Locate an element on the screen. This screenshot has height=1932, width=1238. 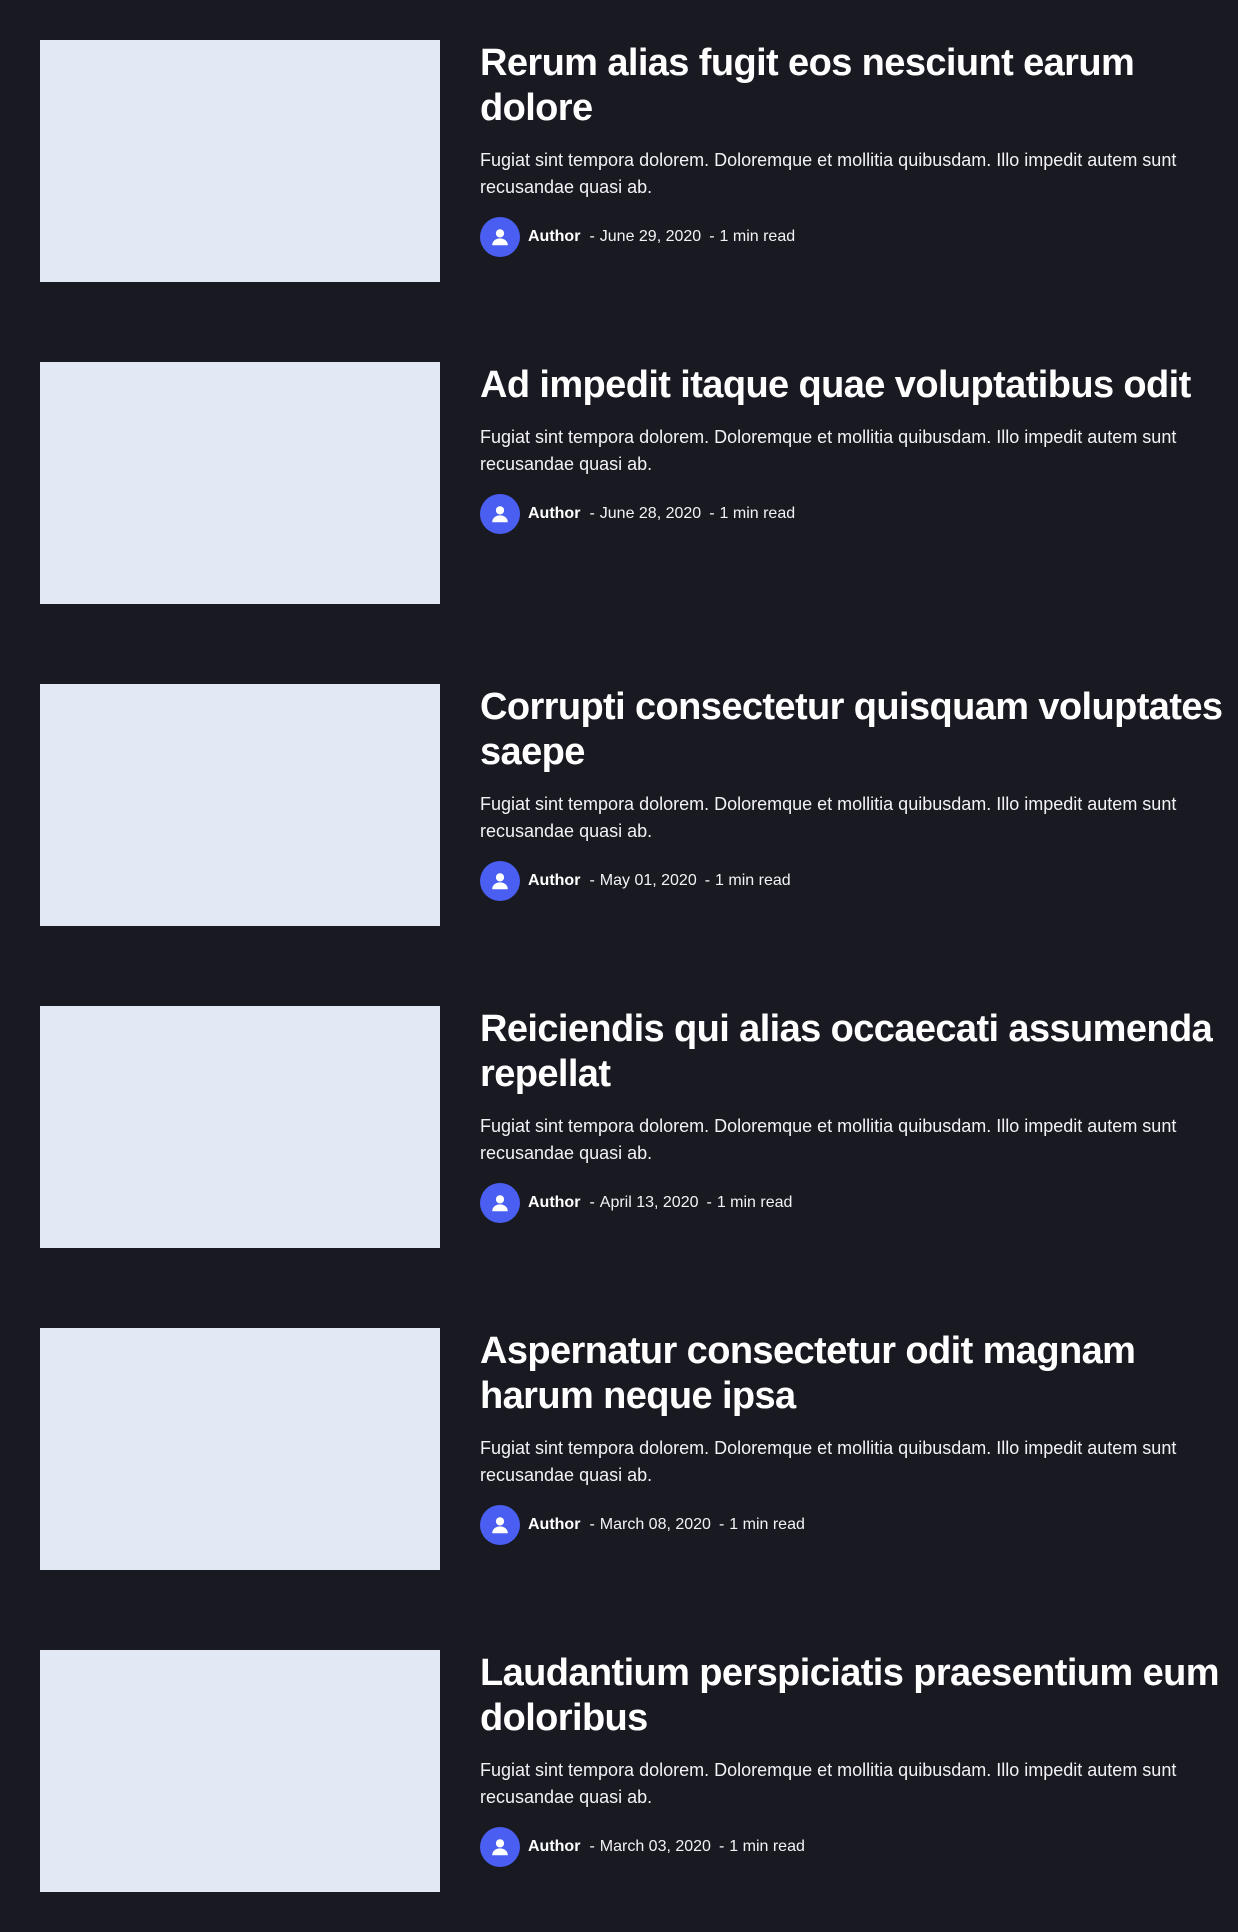
post-meta: Author - March 08, 2020 - 1 min read is located at coordinates (854, 1525).